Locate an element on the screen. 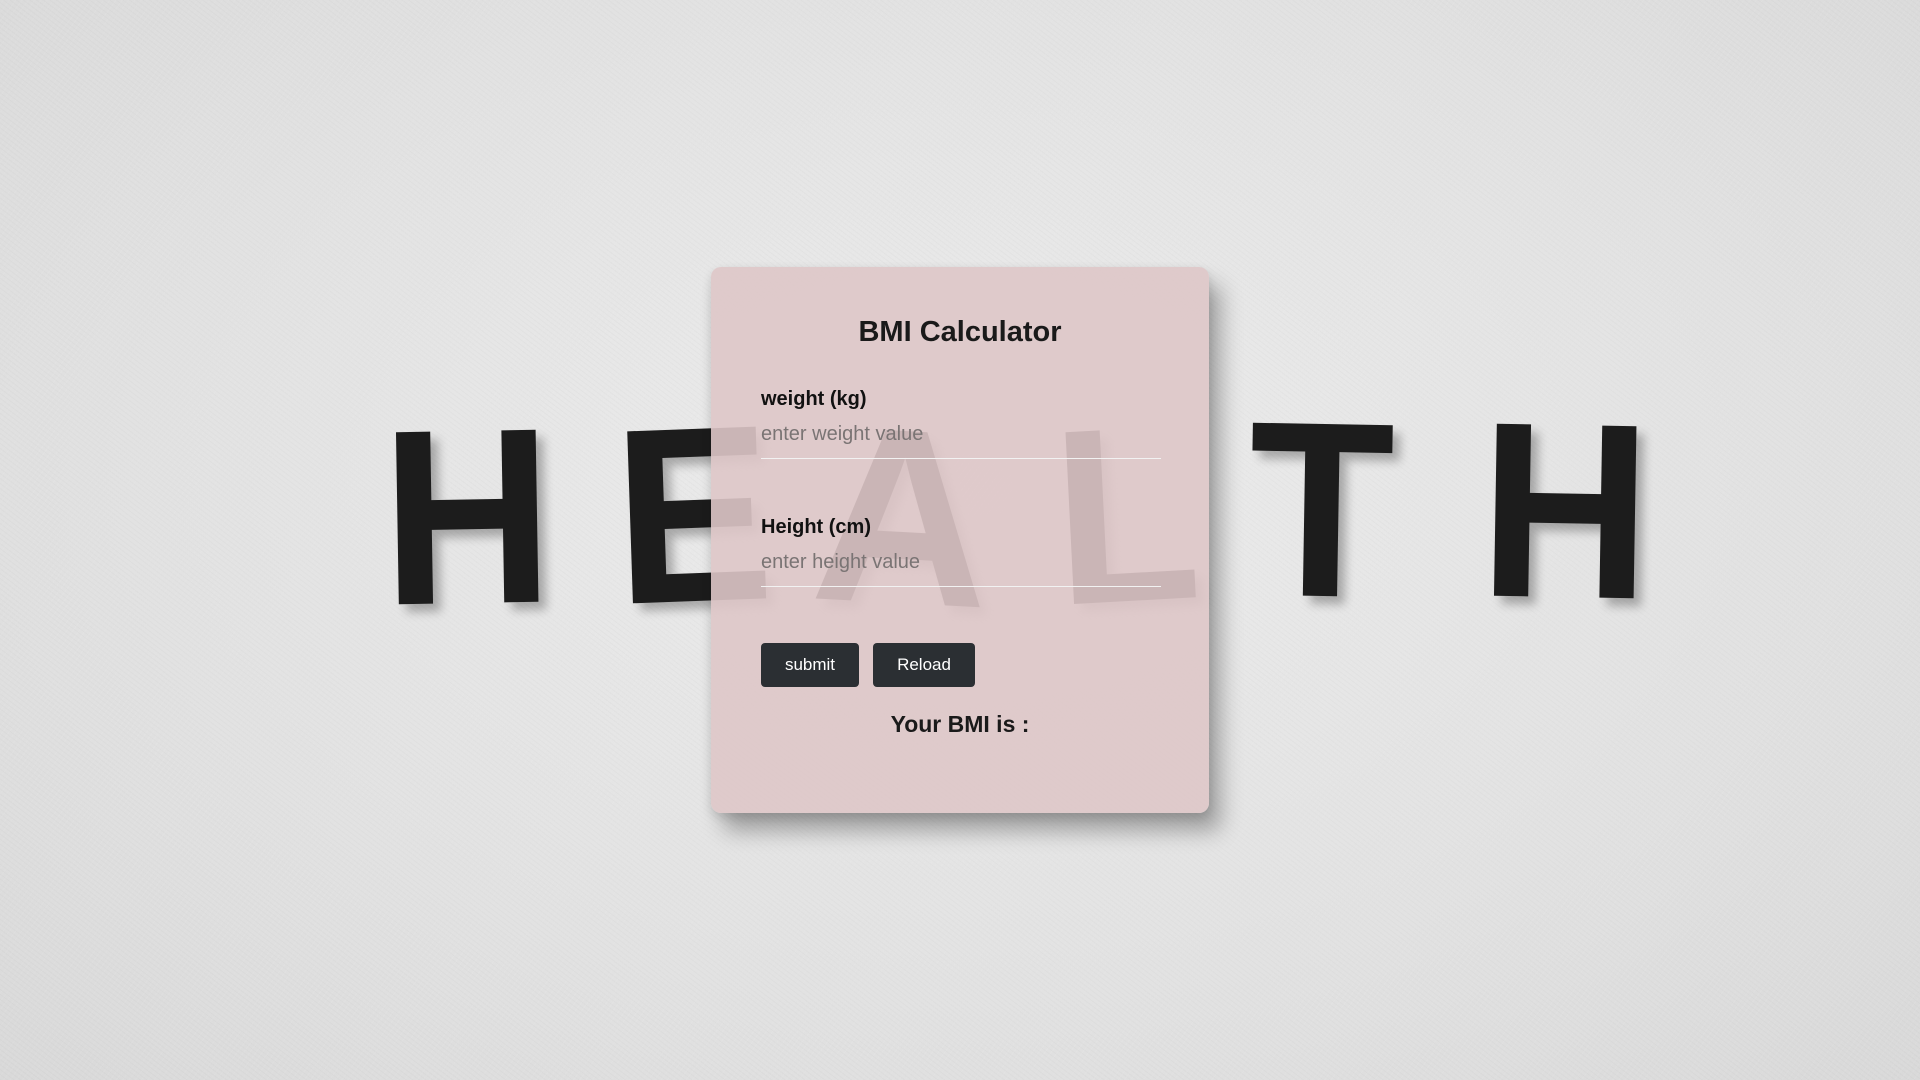  button-row: submit Reload is located at coordinates (960, 665).